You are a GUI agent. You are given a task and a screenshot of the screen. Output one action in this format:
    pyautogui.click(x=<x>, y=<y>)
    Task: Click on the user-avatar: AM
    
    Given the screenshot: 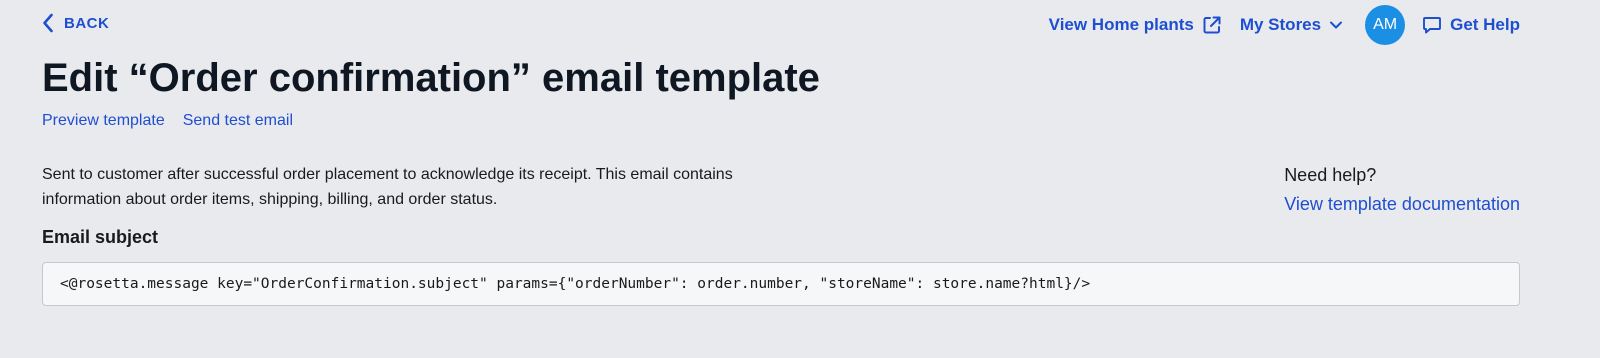 What is the action you would take?
    pyautogui.click(x=1385, y=25)
    